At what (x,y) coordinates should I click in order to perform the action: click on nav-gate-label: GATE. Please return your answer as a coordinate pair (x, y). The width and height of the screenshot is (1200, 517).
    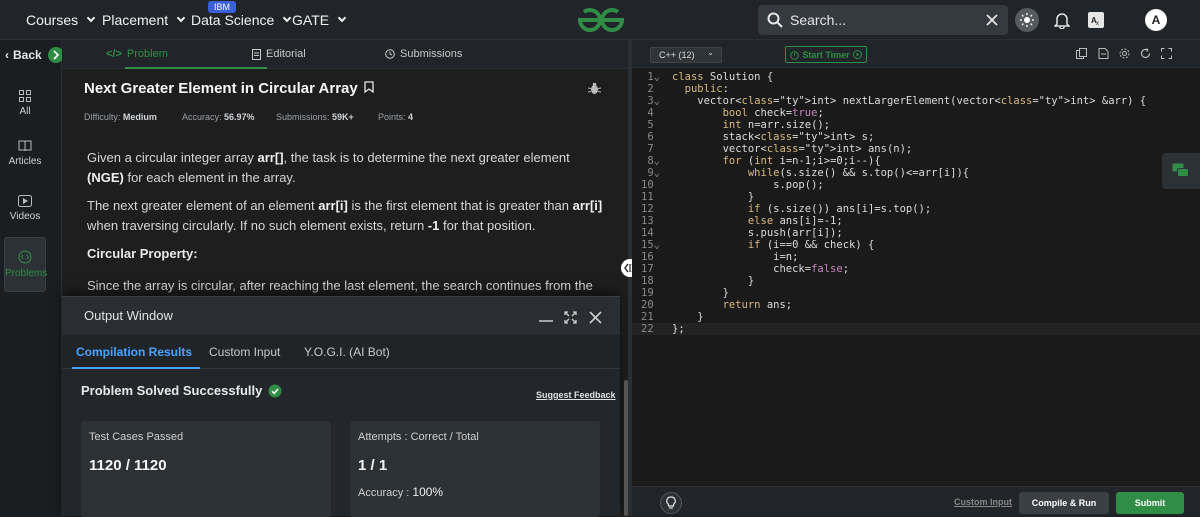
    Looking at the image, I should click on (311, 20).